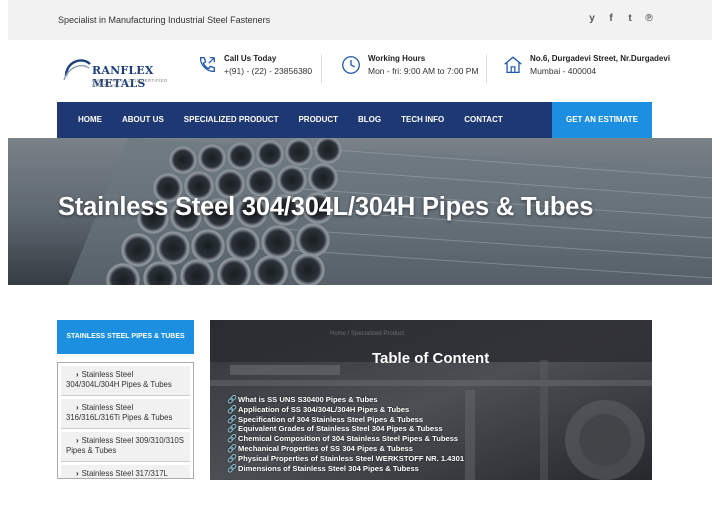 The image size is (720, 509). I want to click on call-title: Call Us Today, so click(250, 58).